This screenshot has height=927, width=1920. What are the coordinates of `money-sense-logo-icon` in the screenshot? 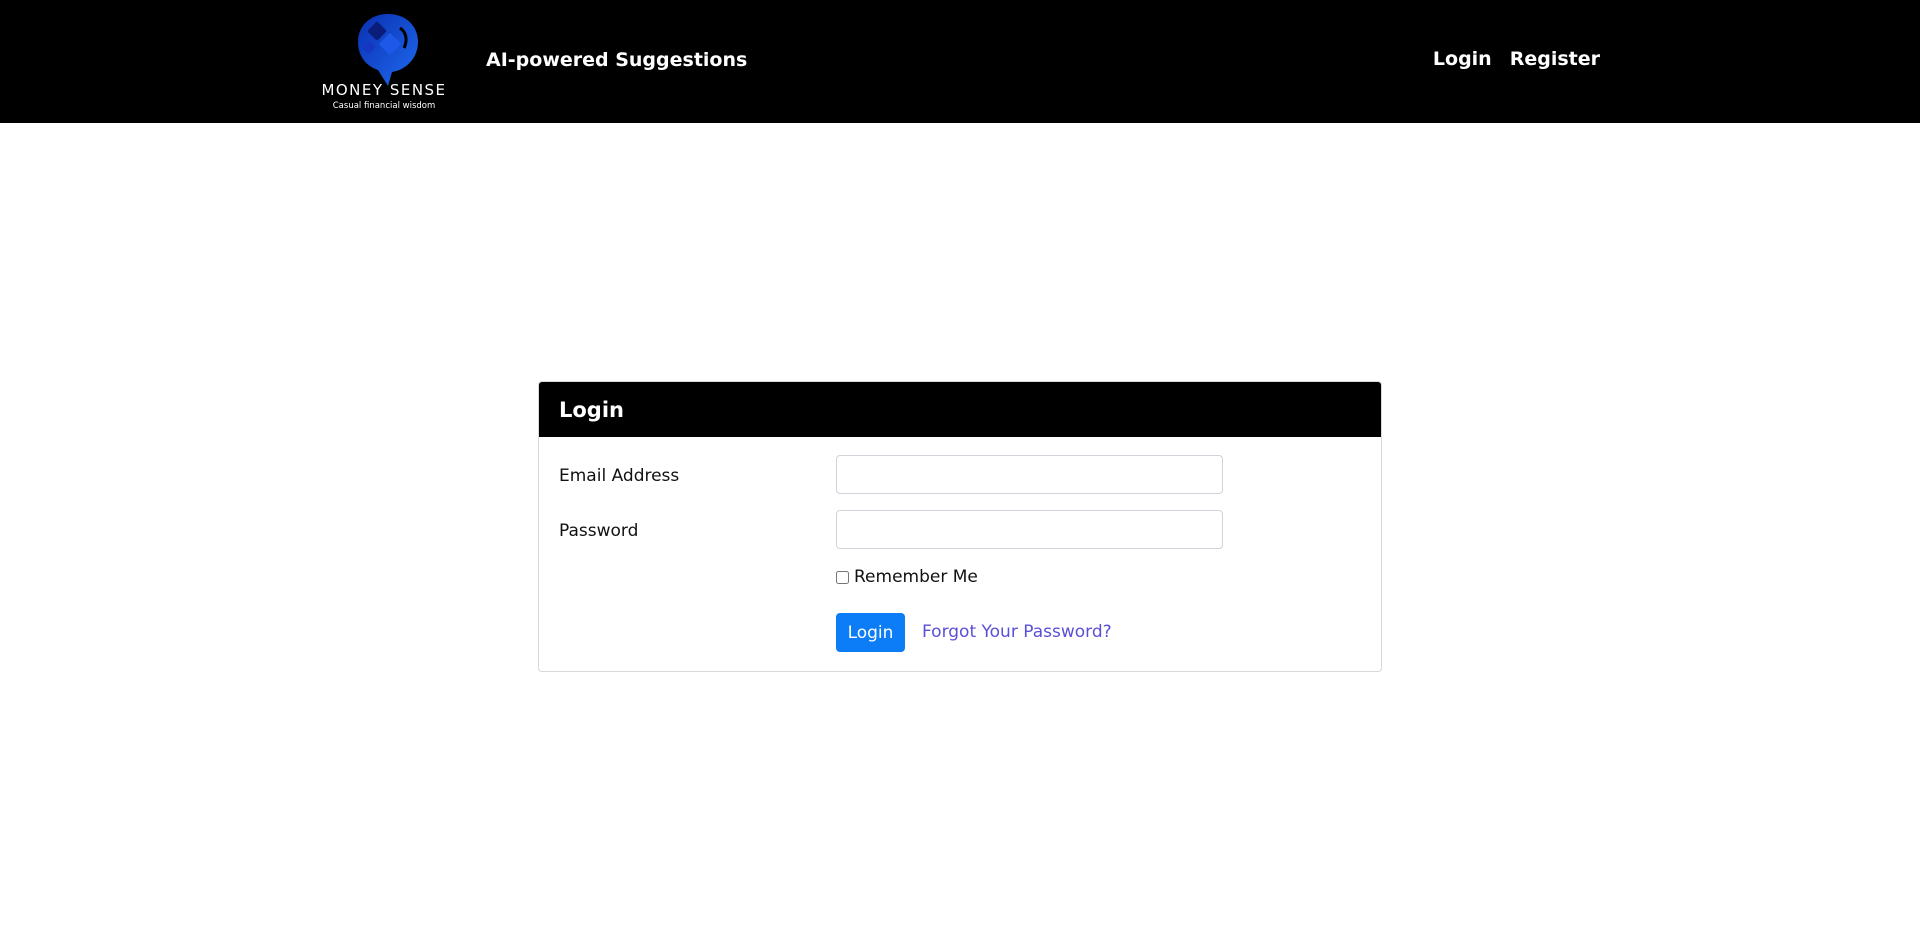 It's located at (388, 50).